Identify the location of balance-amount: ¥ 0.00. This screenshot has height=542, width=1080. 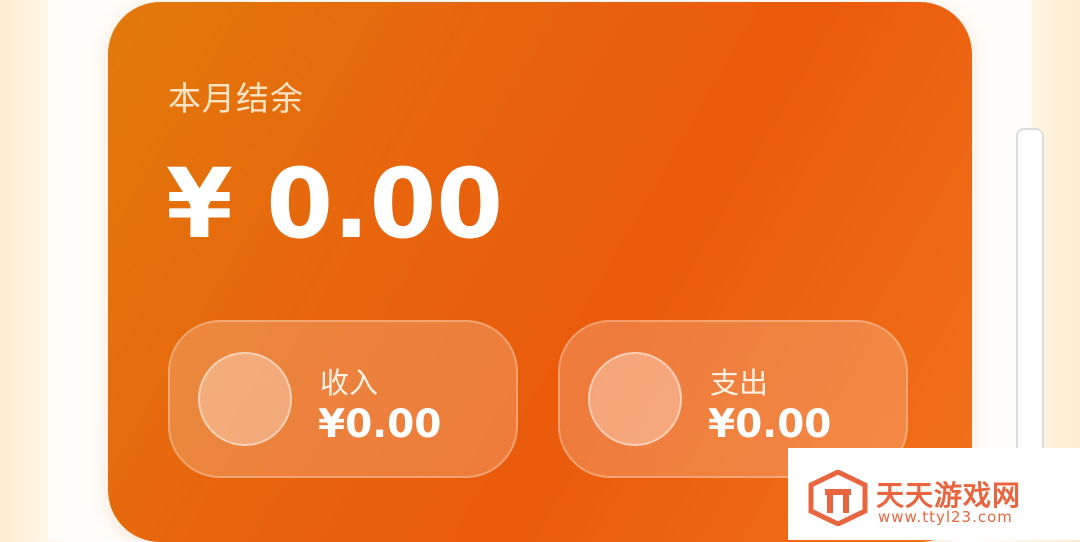
(335, 204).